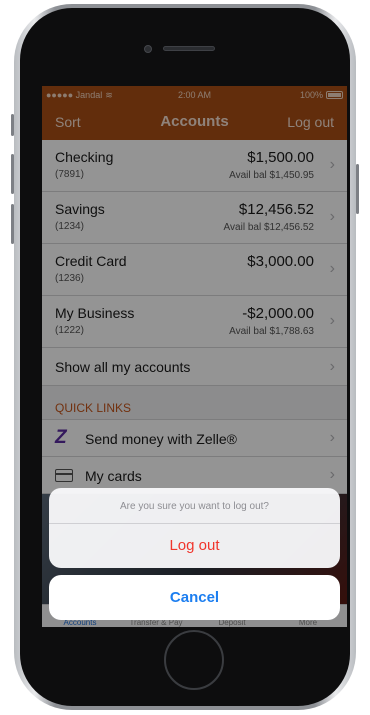 The width and height of the screenshot is (370, 715). Describe the element at coordinates (194, 660) in the screenshot. I see `home-button` at that location.